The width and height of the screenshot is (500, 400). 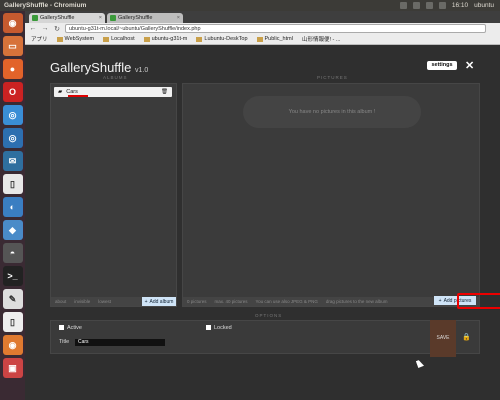 What do you see at coordinates (60, 92) in the screenshot?
I see `folder-icon: ▰` at bounding box center [60, 92].